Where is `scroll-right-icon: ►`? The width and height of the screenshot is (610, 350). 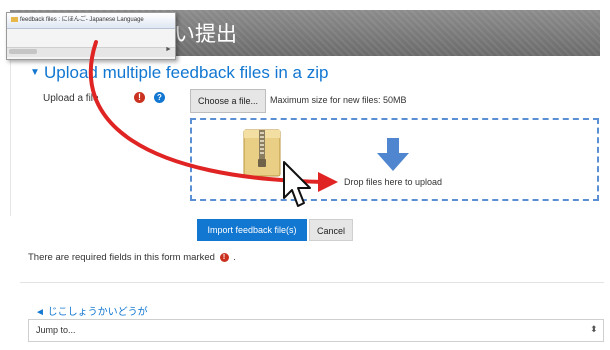
scroll-right-icon: ► is located at coordinates (168, 49).